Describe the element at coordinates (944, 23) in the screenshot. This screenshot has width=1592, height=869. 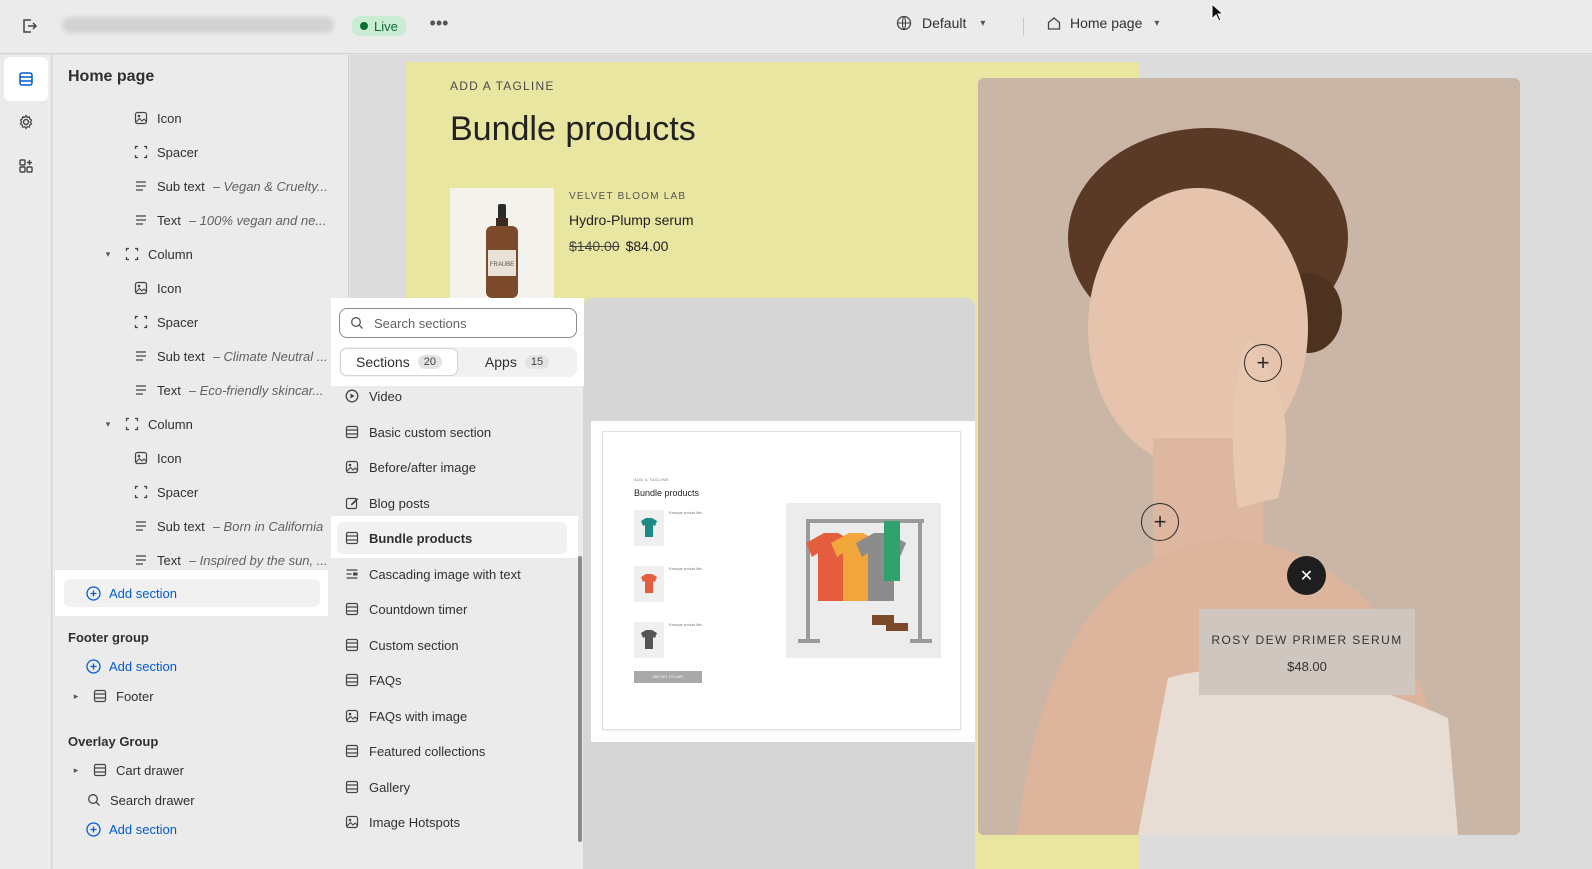
I see `theme-label: Default` at that location.